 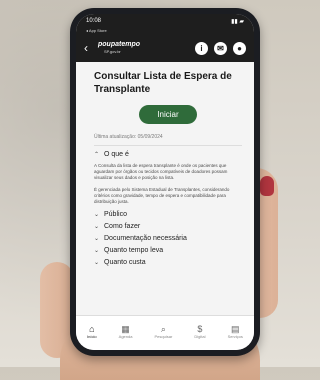 What do you see at coordinates (220, 48) in the screenshot?
I see `mail-icon: ✉` at bounding box center [220, 48].